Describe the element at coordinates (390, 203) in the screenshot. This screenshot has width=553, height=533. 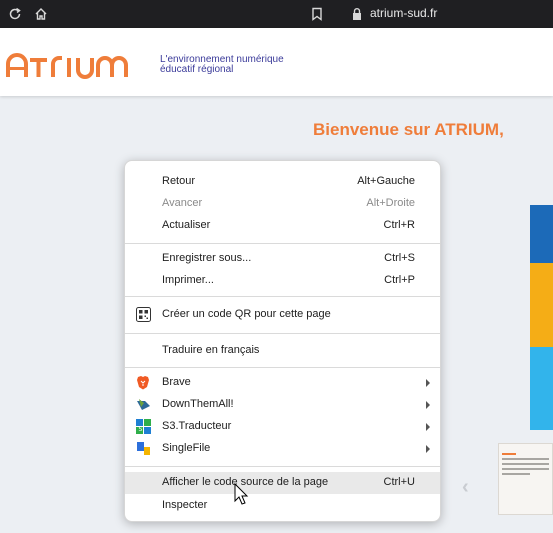
I see `menu-item-shortcut: Alt+Droite` at that location.